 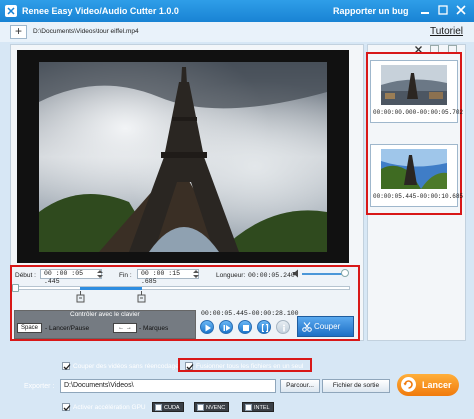 What do you see at coordinates (356, 386) in the screenshot?
I see `output-file-button: Fichier de sortie` at bounding box center [356, 386].